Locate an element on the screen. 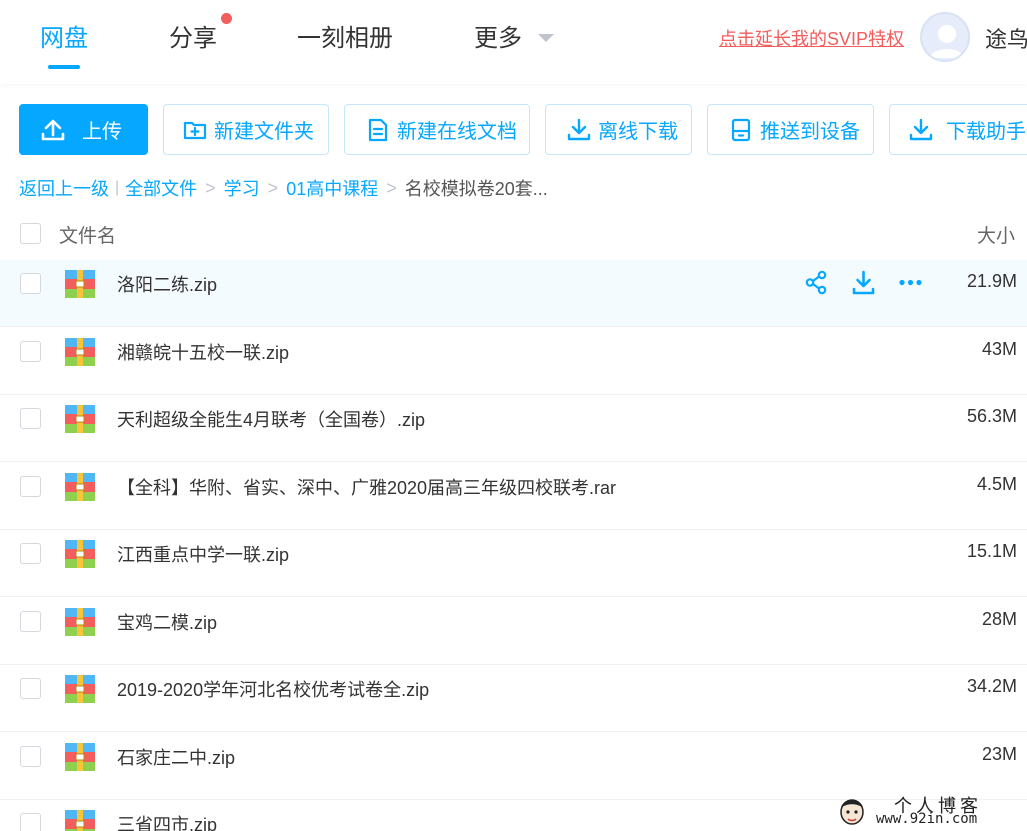 Image resolution: width=1027 pixels, height=831 pixels. file-row: 江西重点中学一联.zip 15.1M is located at coordinates (513, 563).